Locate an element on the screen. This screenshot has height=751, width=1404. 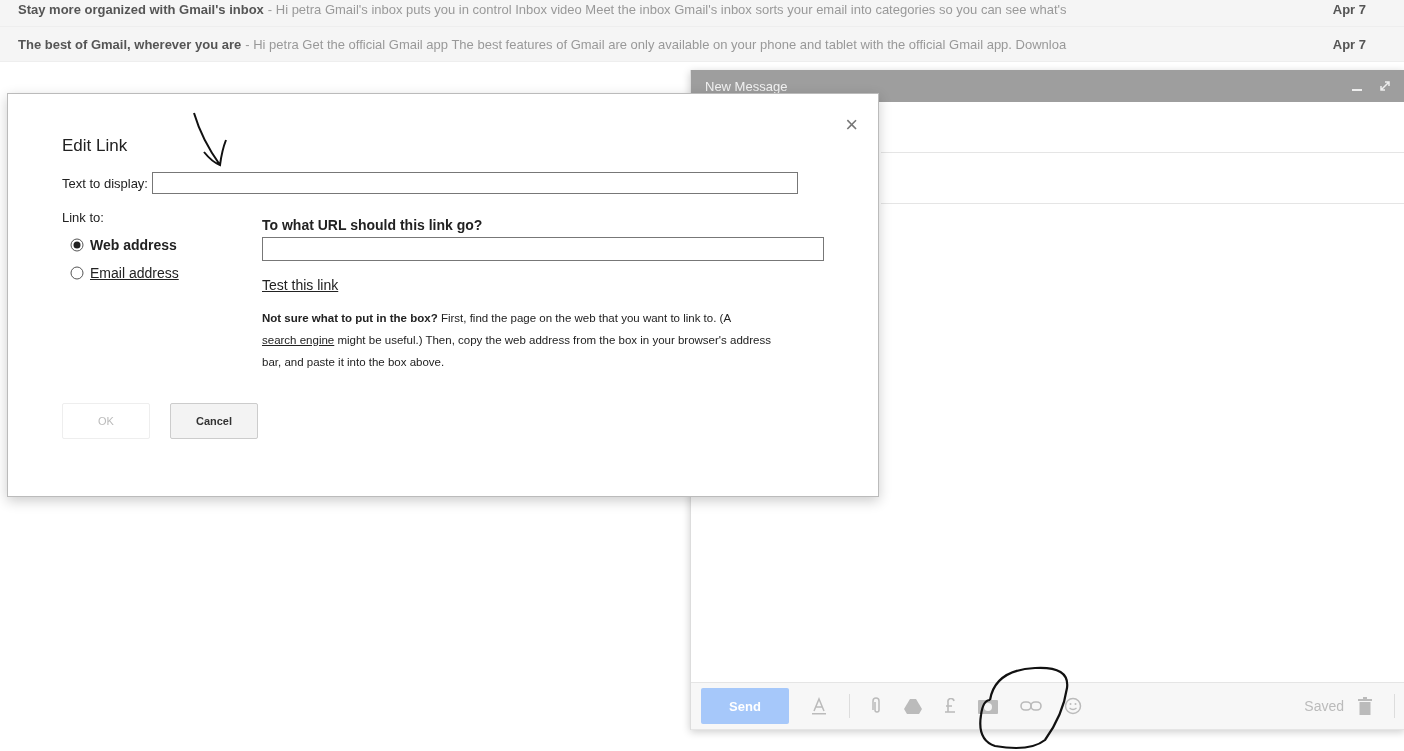
url-field is located at coordinates (543, 249).